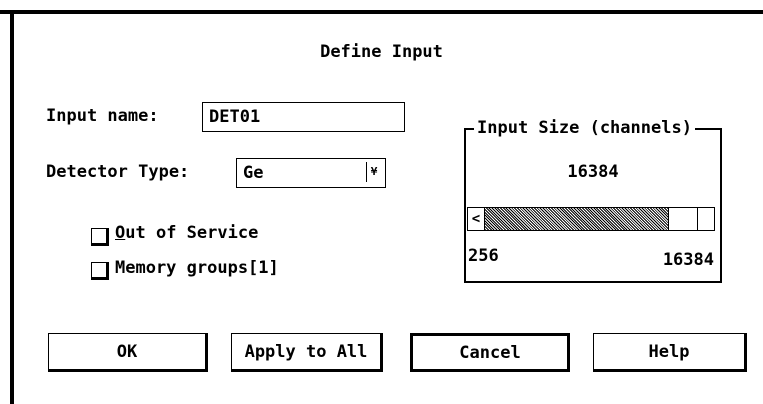 Image resolution: width=763 pixels, height=404 pixels. I want to click on out-of-service-label: Out of Service, so click(186, 233).